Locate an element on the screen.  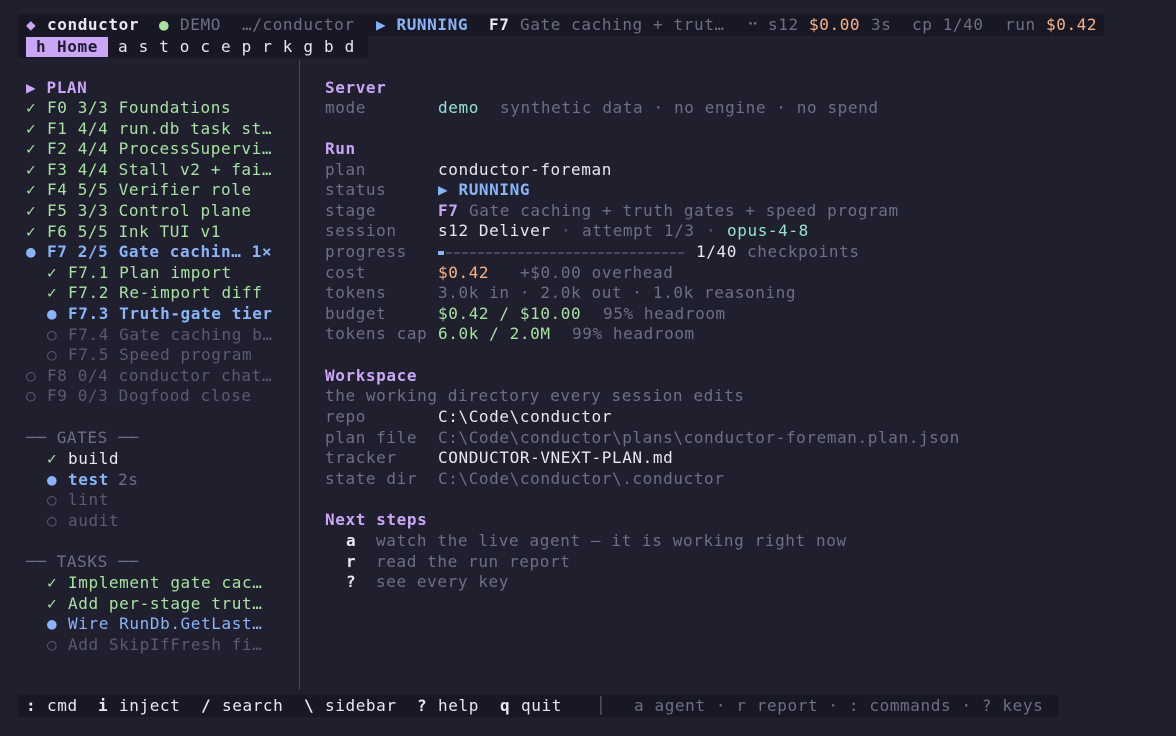
session-cost: $0.00 is located at coordinates (835, 24).